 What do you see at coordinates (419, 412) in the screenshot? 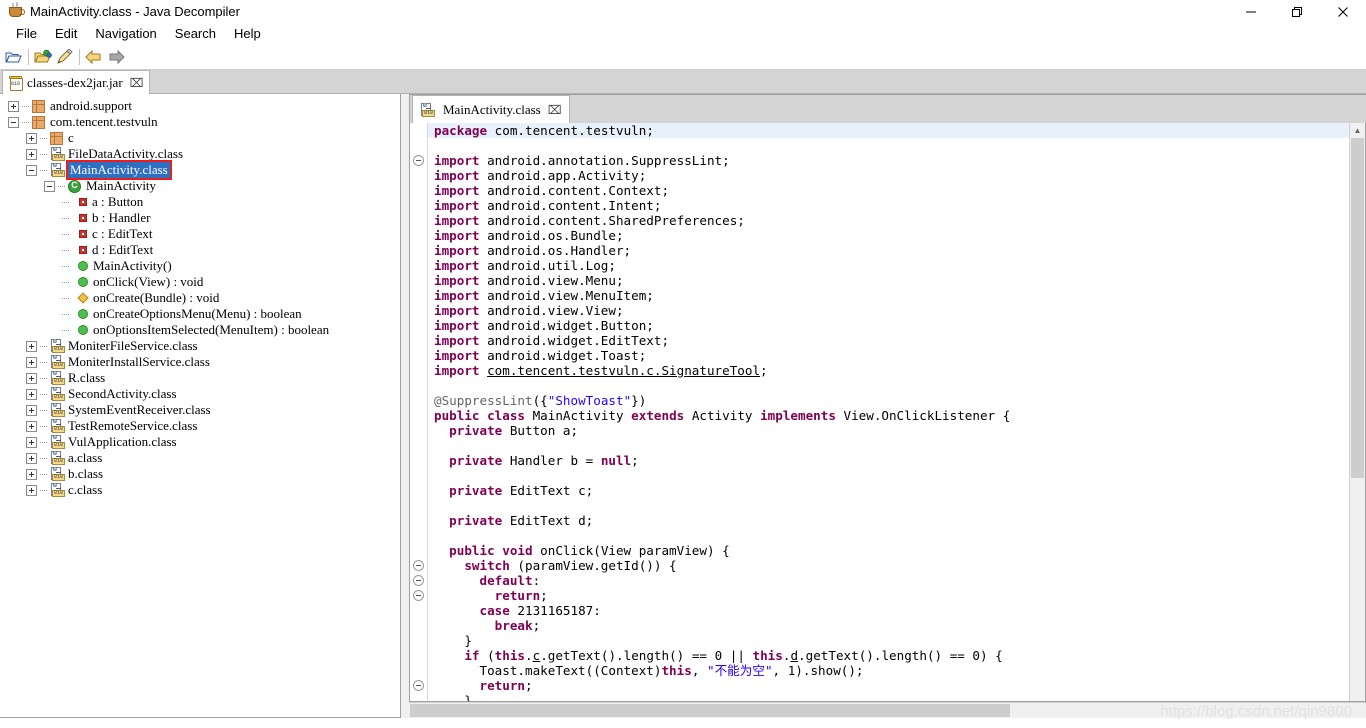
I see `fold-gutter` at bounding box center [419, 412].